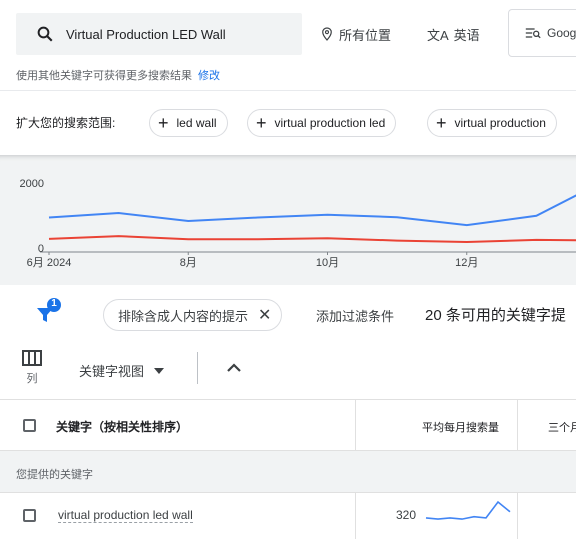  What do you see at coordinates (466, 263) in the screenshot?
I see `x-tick-label: 12月` at bounding box center [466, 263].